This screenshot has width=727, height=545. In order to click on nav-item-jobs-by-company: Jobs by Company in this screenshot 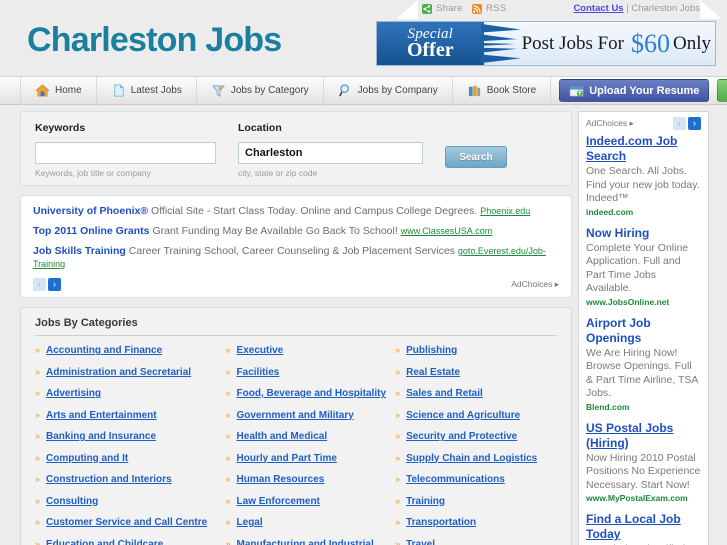, I will do `click(388, 90)`.